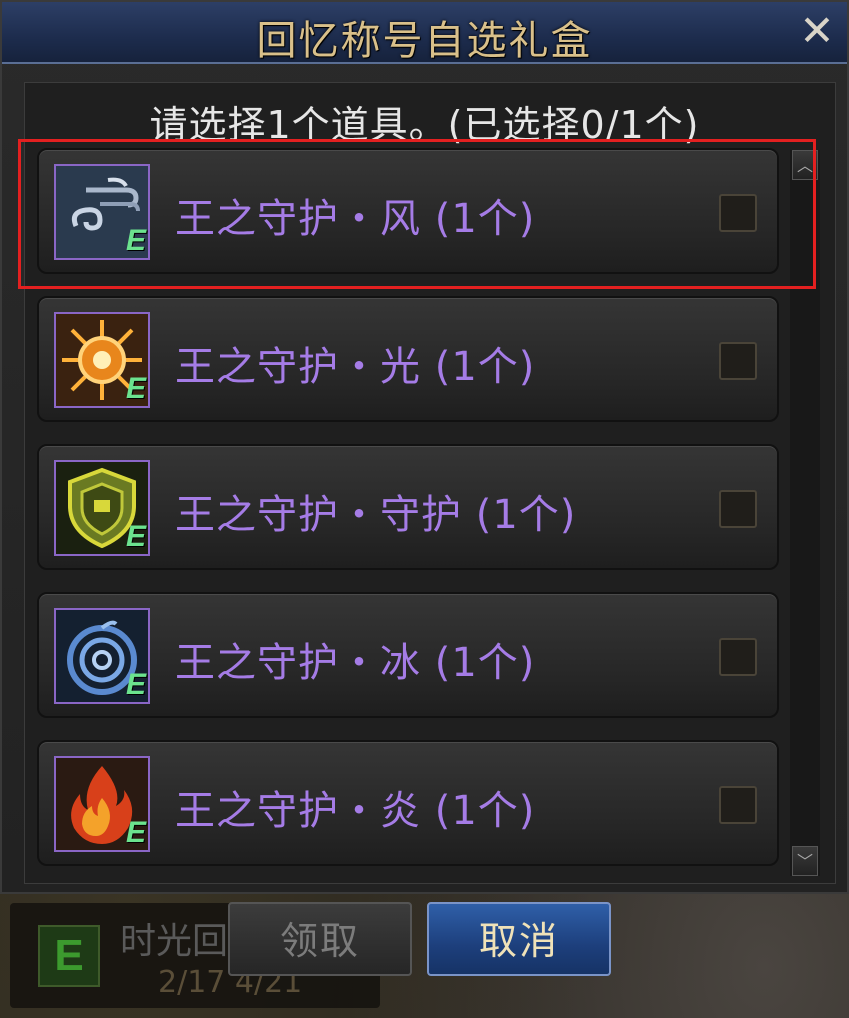 Image resolution: width=849 pixels, height=1018 pixels. I want to click on item-label: 王之守护・守护 (1个), so click(376, 515).